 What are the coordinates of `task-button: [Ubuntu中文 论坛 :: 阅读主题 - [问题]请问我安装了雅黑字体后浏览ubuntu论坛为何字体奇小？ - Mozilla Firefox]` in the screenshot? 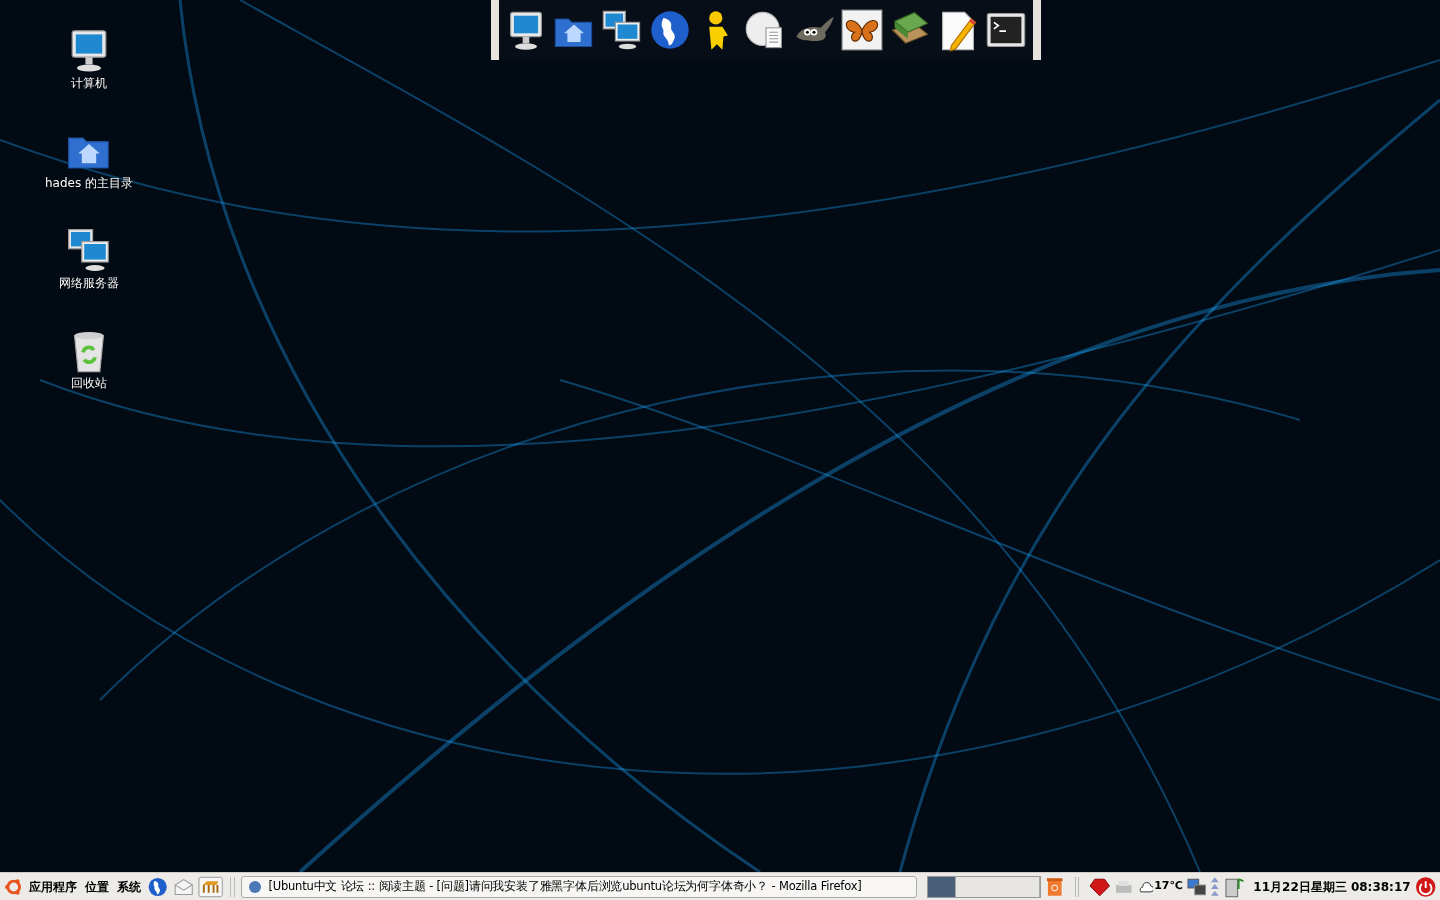 It's located at (579, 886).